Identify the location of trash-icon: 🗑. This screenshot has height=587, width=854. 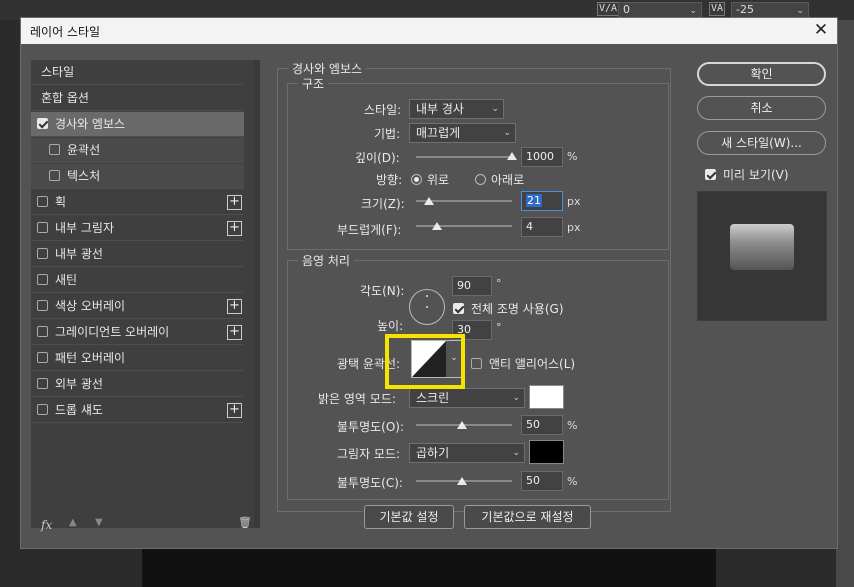
(245, 522).